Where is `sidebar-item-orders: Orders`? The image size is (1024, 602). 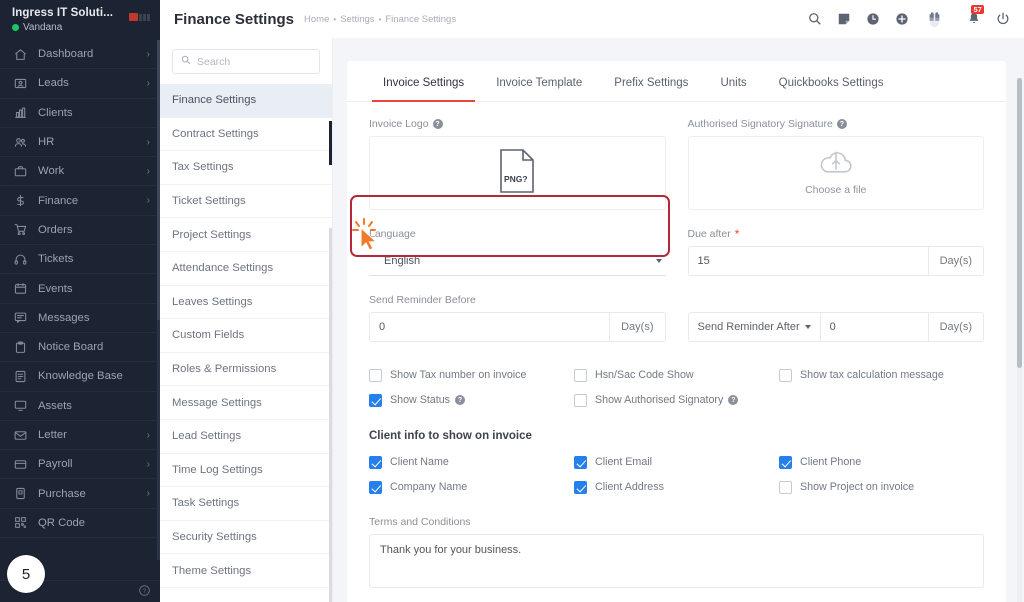 sidebar-item-orders: Orders is located at coordinates (80, 231).